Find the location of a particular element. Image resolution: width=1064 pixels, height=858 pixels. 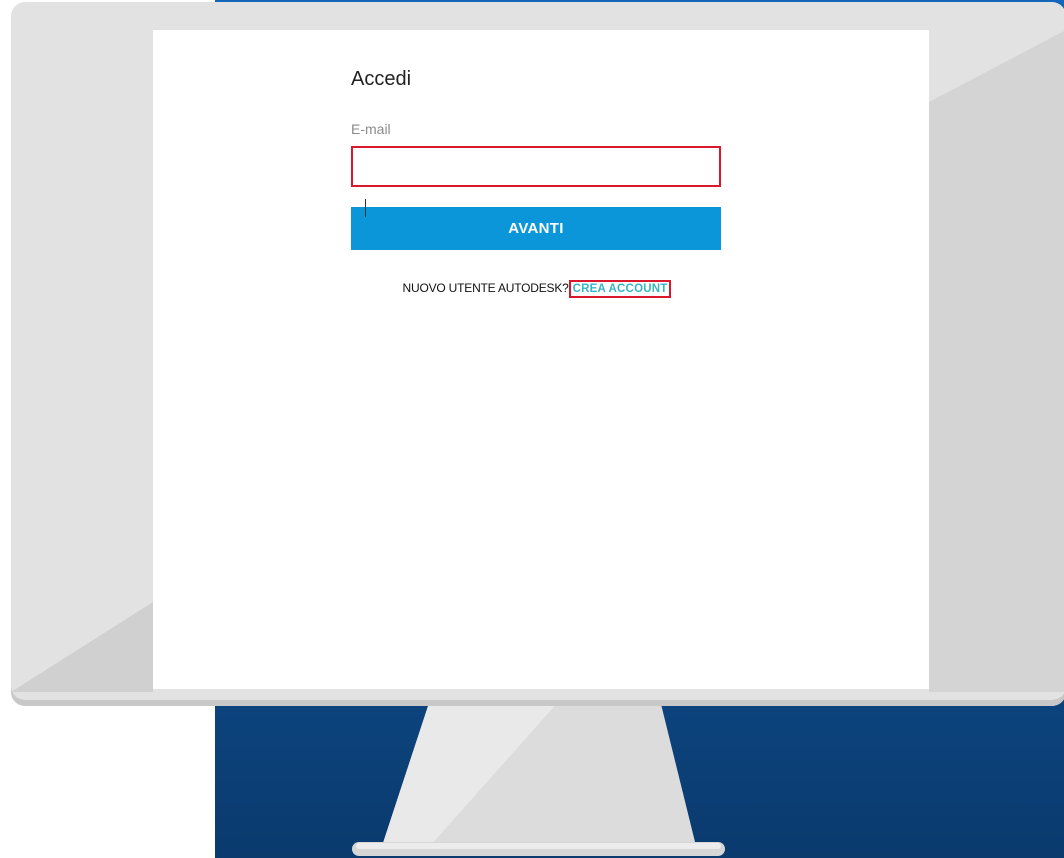

create-account-link: CREA ACCOUNT is located at coordinates (620, 289).